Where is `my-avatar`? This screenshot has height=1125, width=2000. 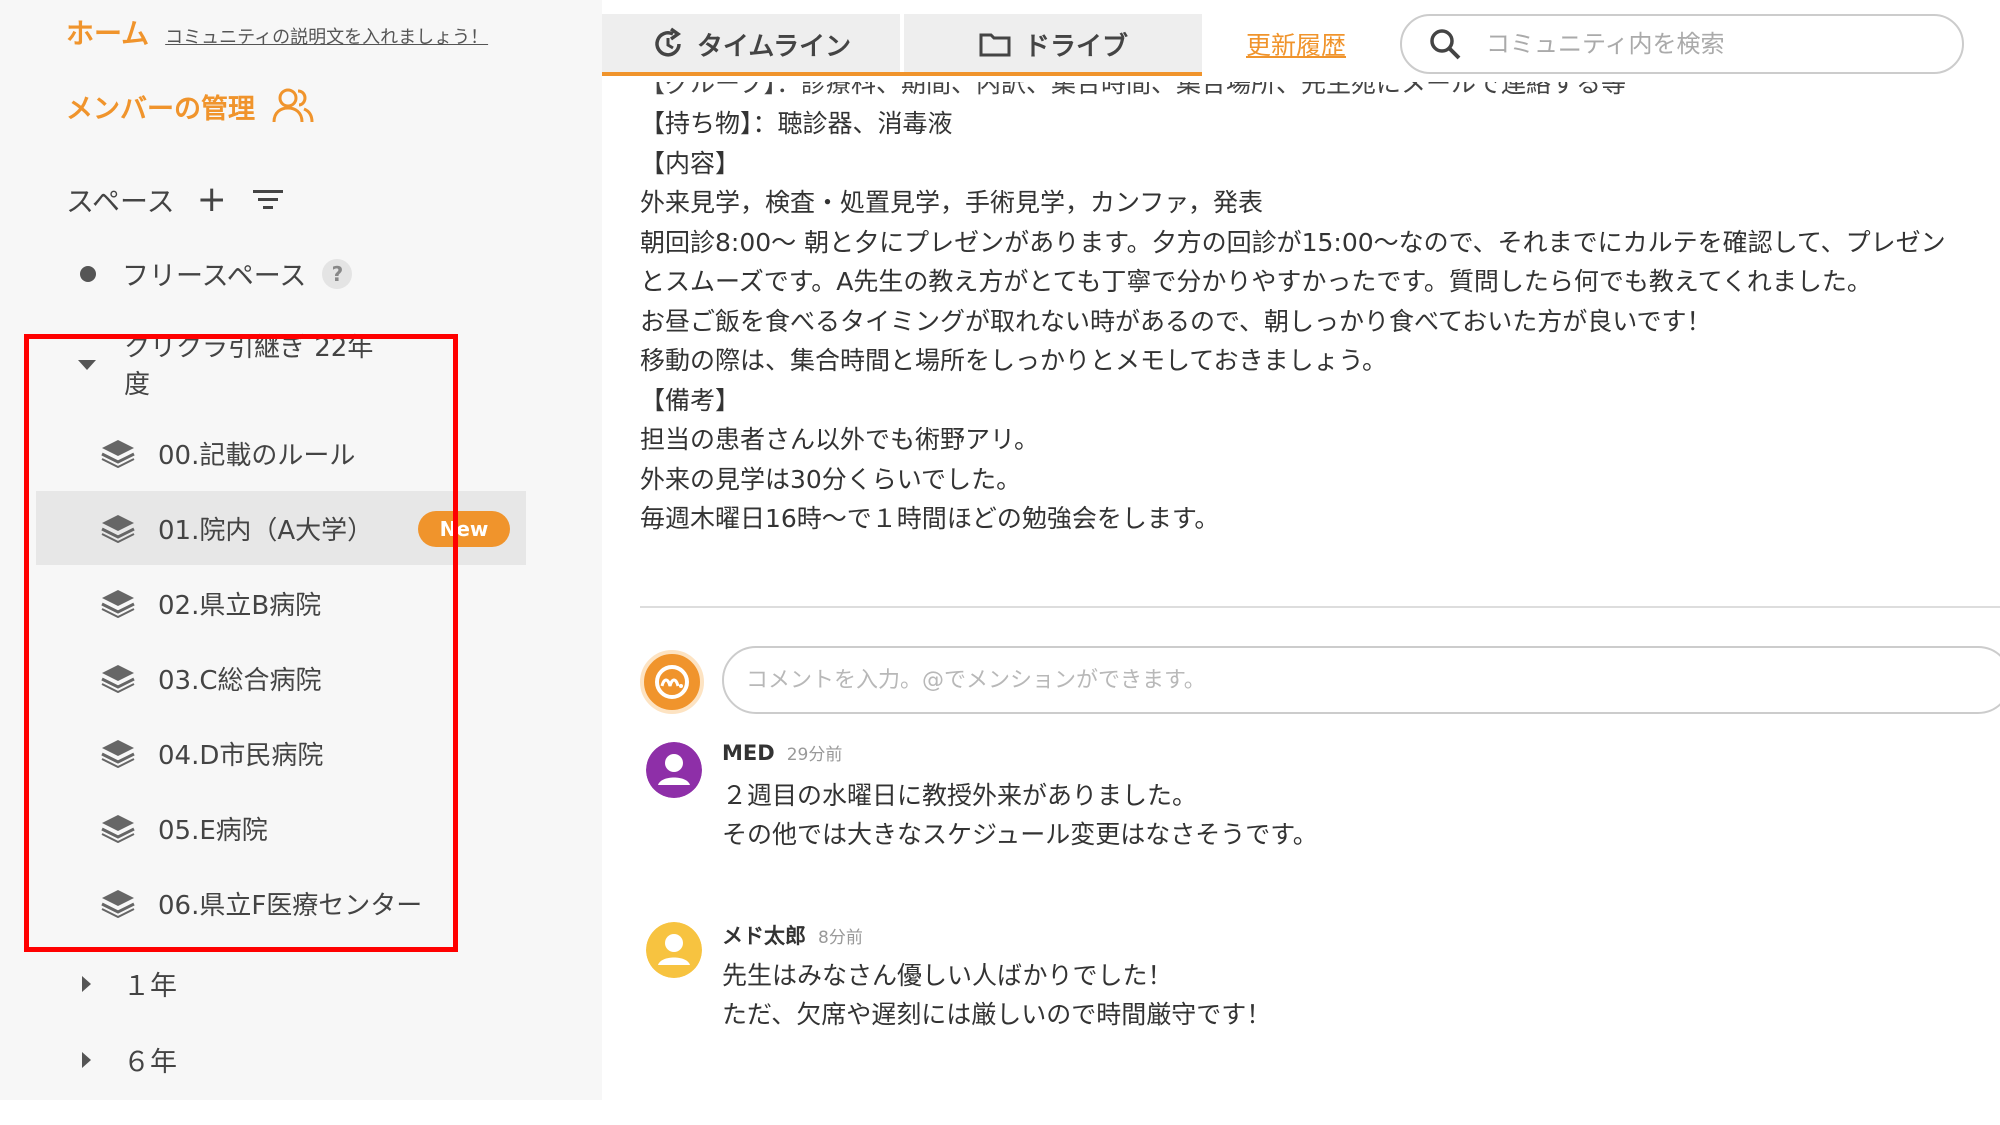 my-avatar is located at coordinates (672, 682).